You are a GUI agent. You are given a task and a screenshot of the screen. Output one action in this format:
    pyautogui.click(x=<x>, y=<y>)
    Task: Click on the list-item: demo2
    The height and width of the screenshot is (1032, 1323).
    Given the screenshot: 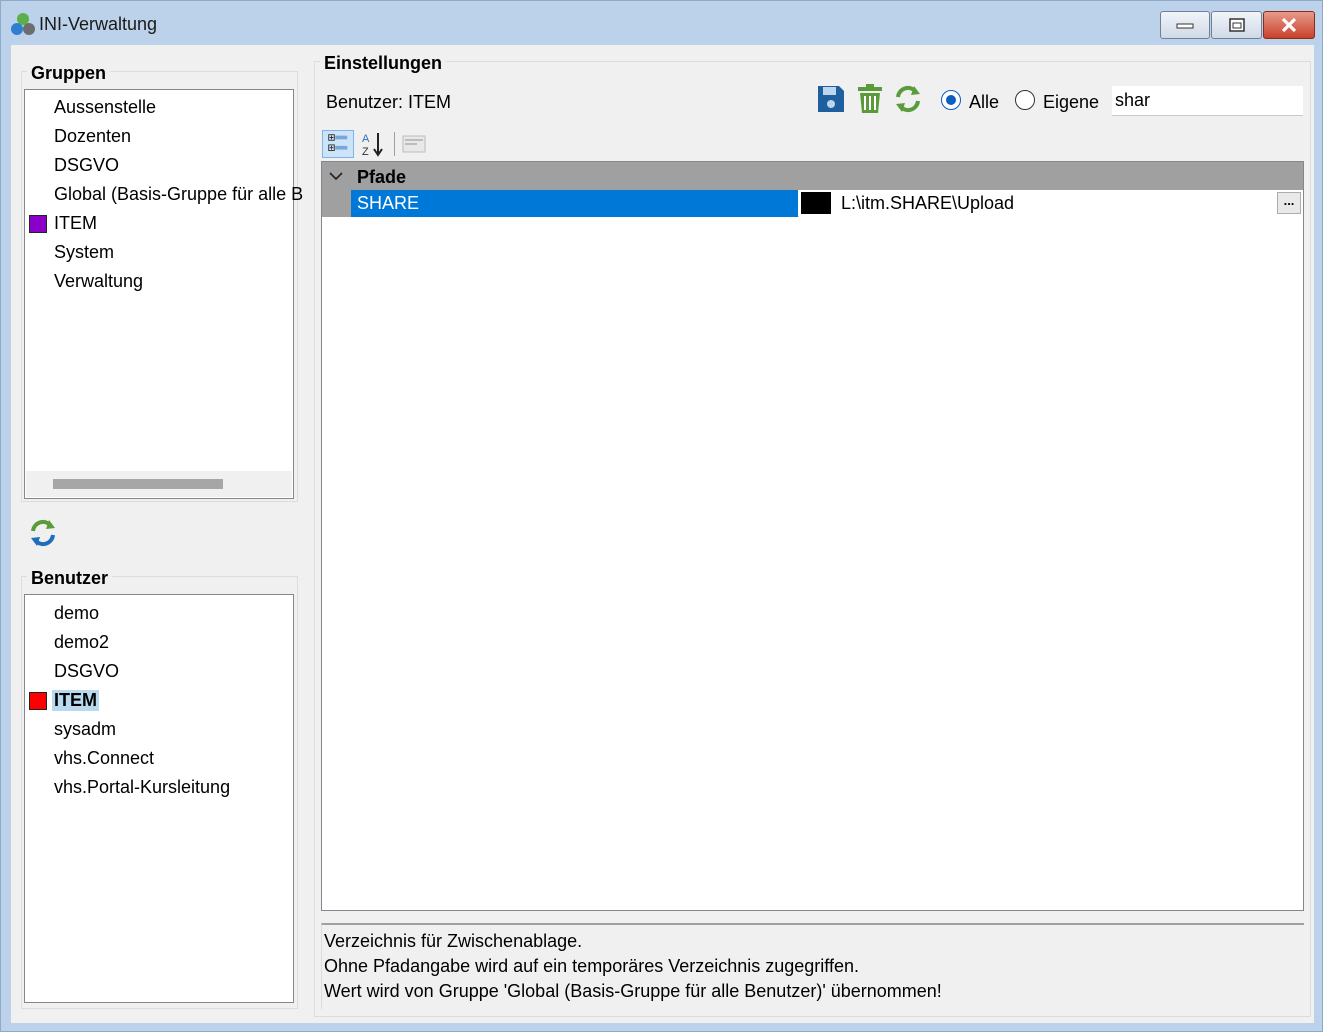 What is the action you would take?
    pyautogui.click(x=159, y=642)
    